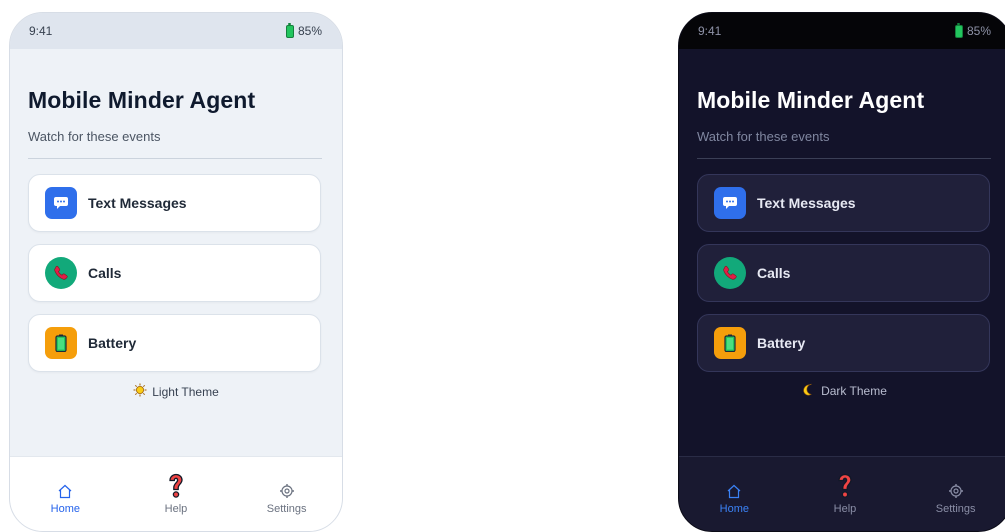 This screenshot has height=532, width=1005. Describe the element at coordinates (854, 391) in the screenshot. I see `theme-label: Dark Theme` at that location.